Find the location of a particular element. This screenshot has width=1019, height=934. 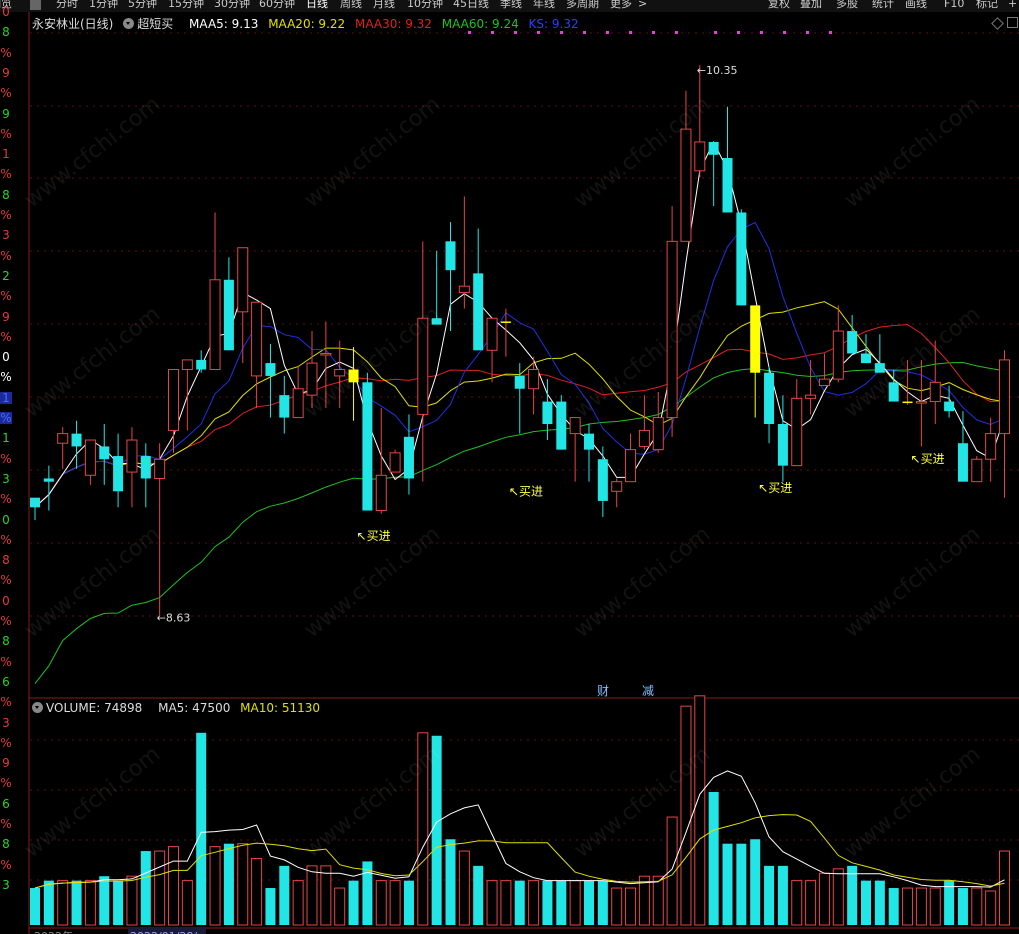

signal-candle is located at coordinates (755, 339).